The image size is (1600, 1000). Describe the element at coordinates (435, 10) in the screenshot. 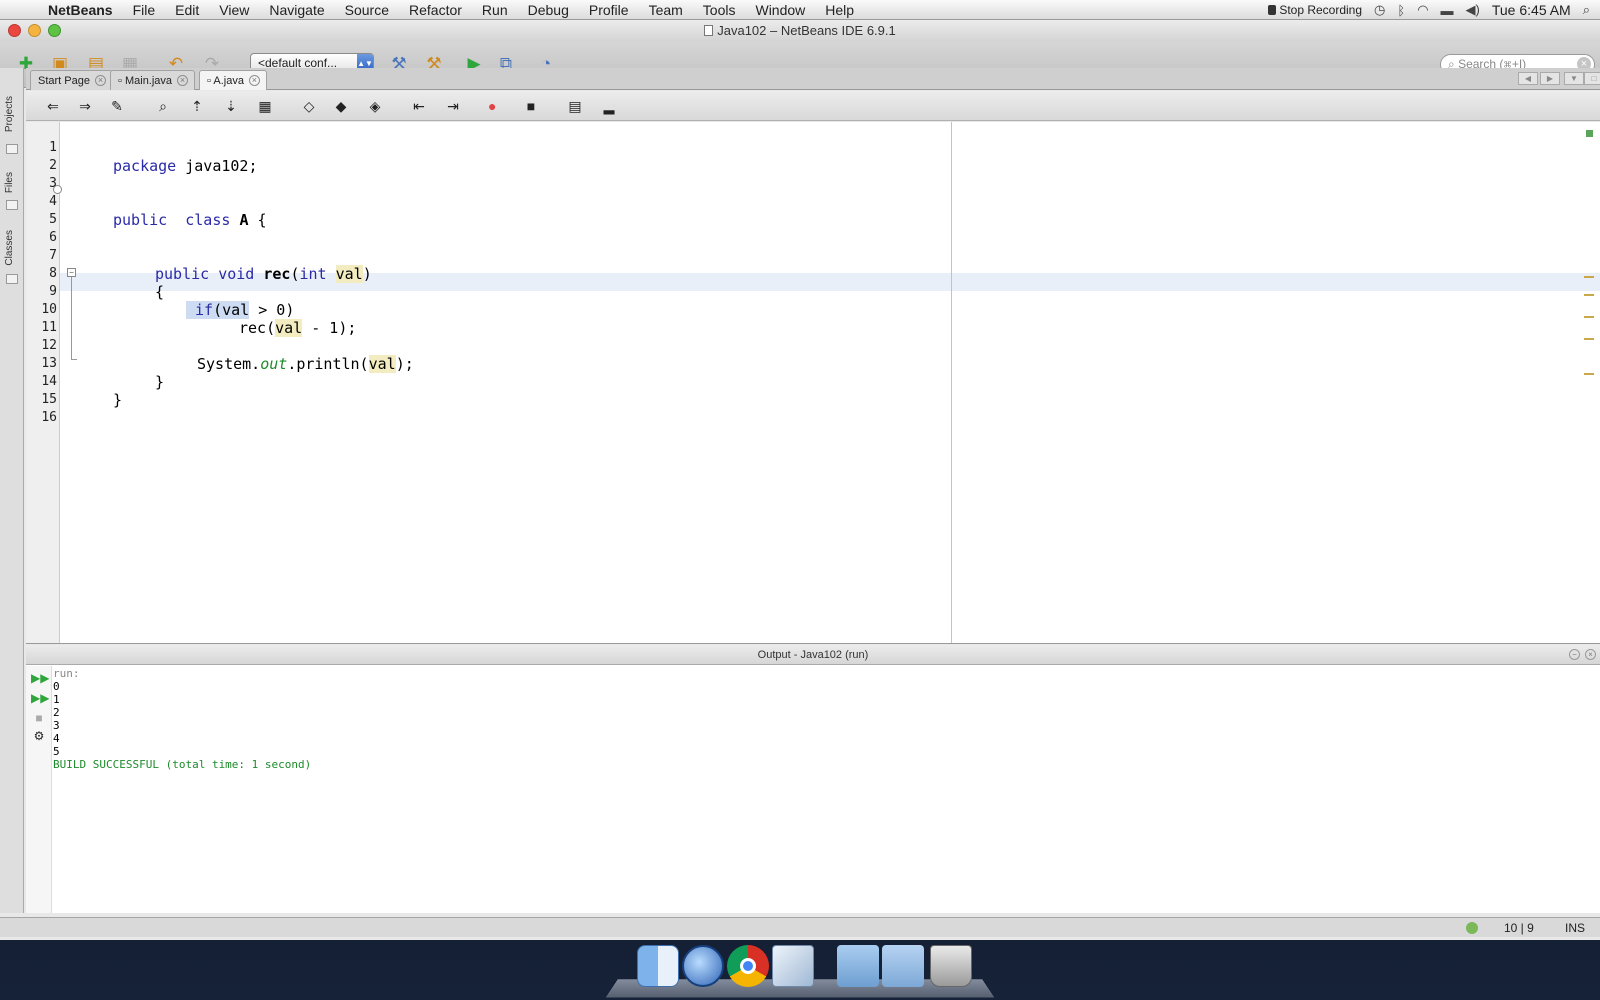

I see `menu-refactor: Refactor` at that location.